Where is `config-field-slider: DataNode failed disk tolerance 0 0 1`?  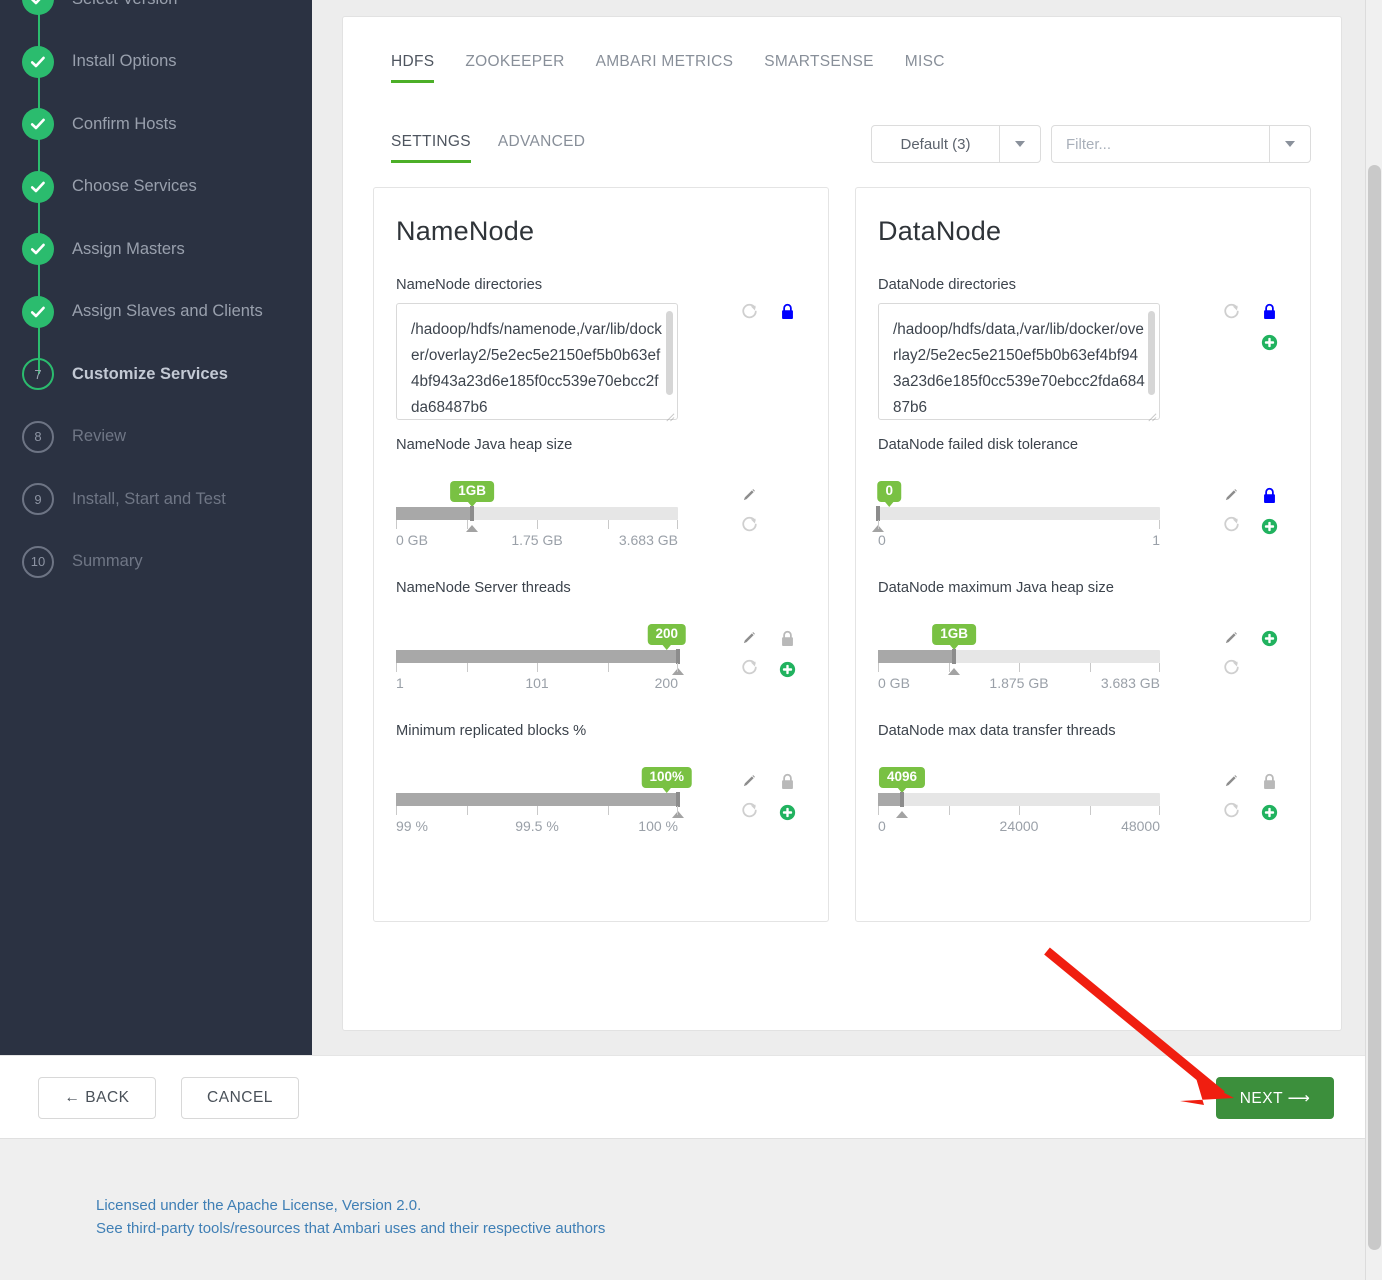
config-field-slider: DataNode failed disk tolerance 0 0 1 is located at coordinates (1080, 494).